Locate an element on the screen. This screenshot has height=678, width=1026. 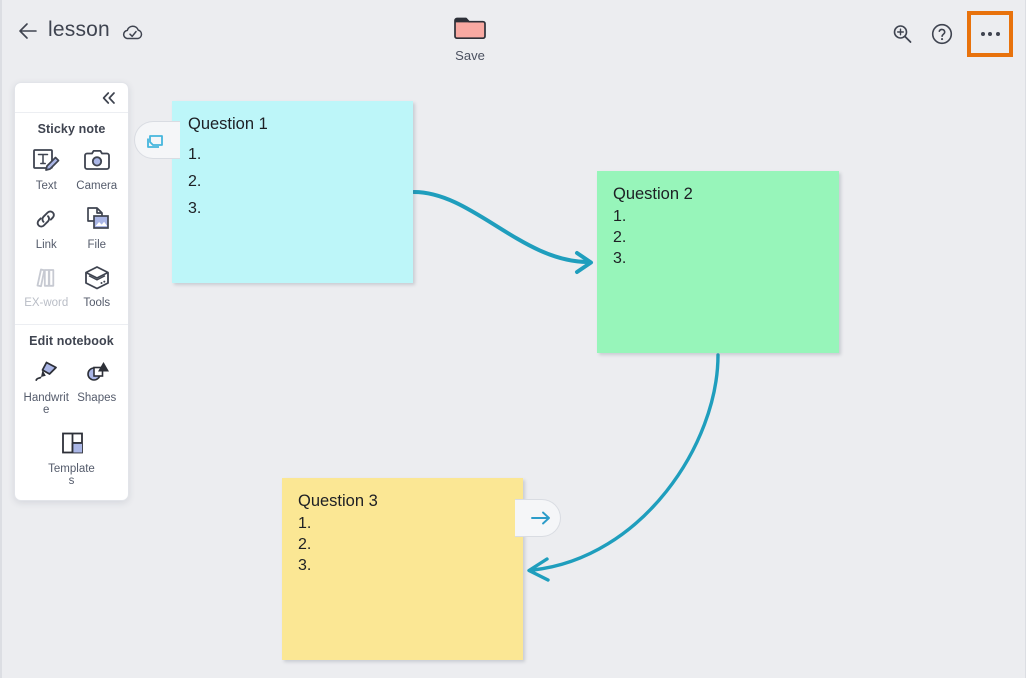
sticky-note: Question 3 1. 2. 3. is located at coordinates (421, 569).